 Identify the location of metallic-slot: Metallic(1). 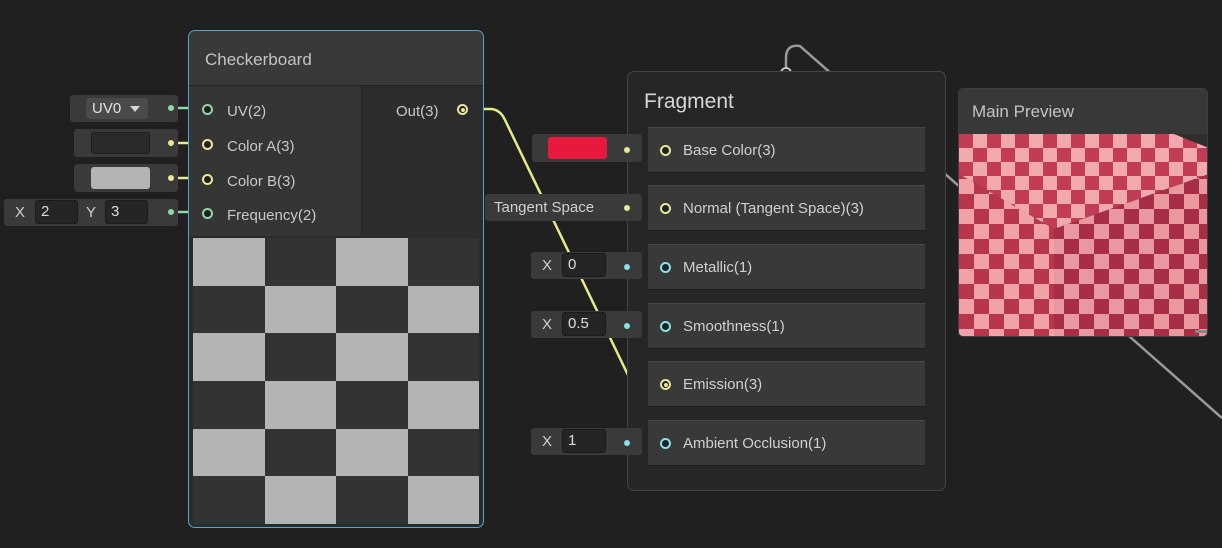
(786, 267).